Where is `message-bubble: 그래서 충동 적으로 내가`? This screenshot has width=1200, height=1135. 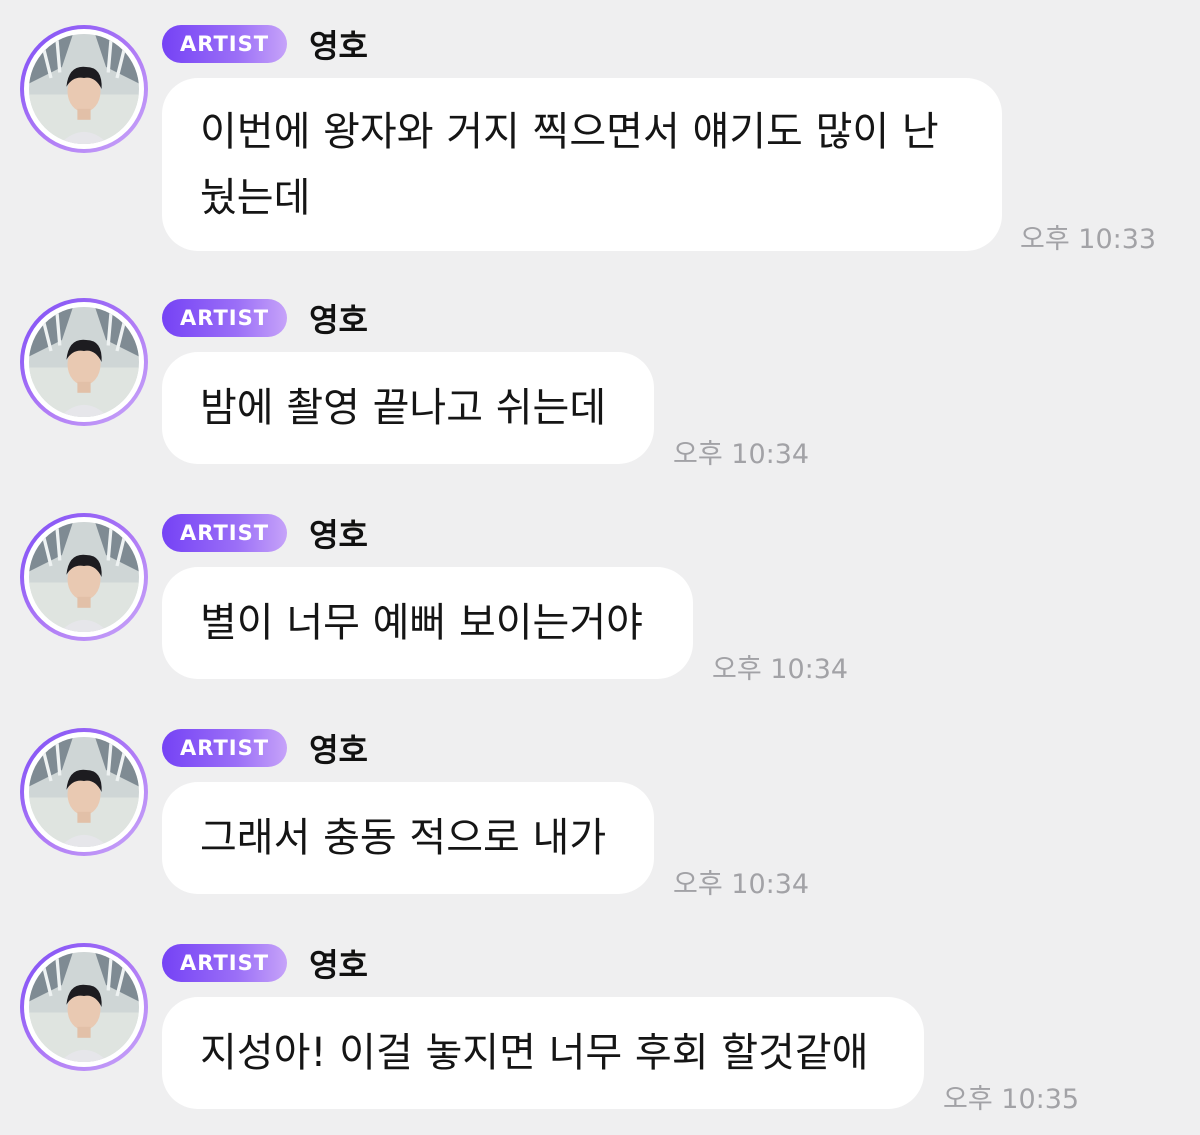 message-bubble: 그래서 충동 적으로 내가 is located at coordinates (408, 838).